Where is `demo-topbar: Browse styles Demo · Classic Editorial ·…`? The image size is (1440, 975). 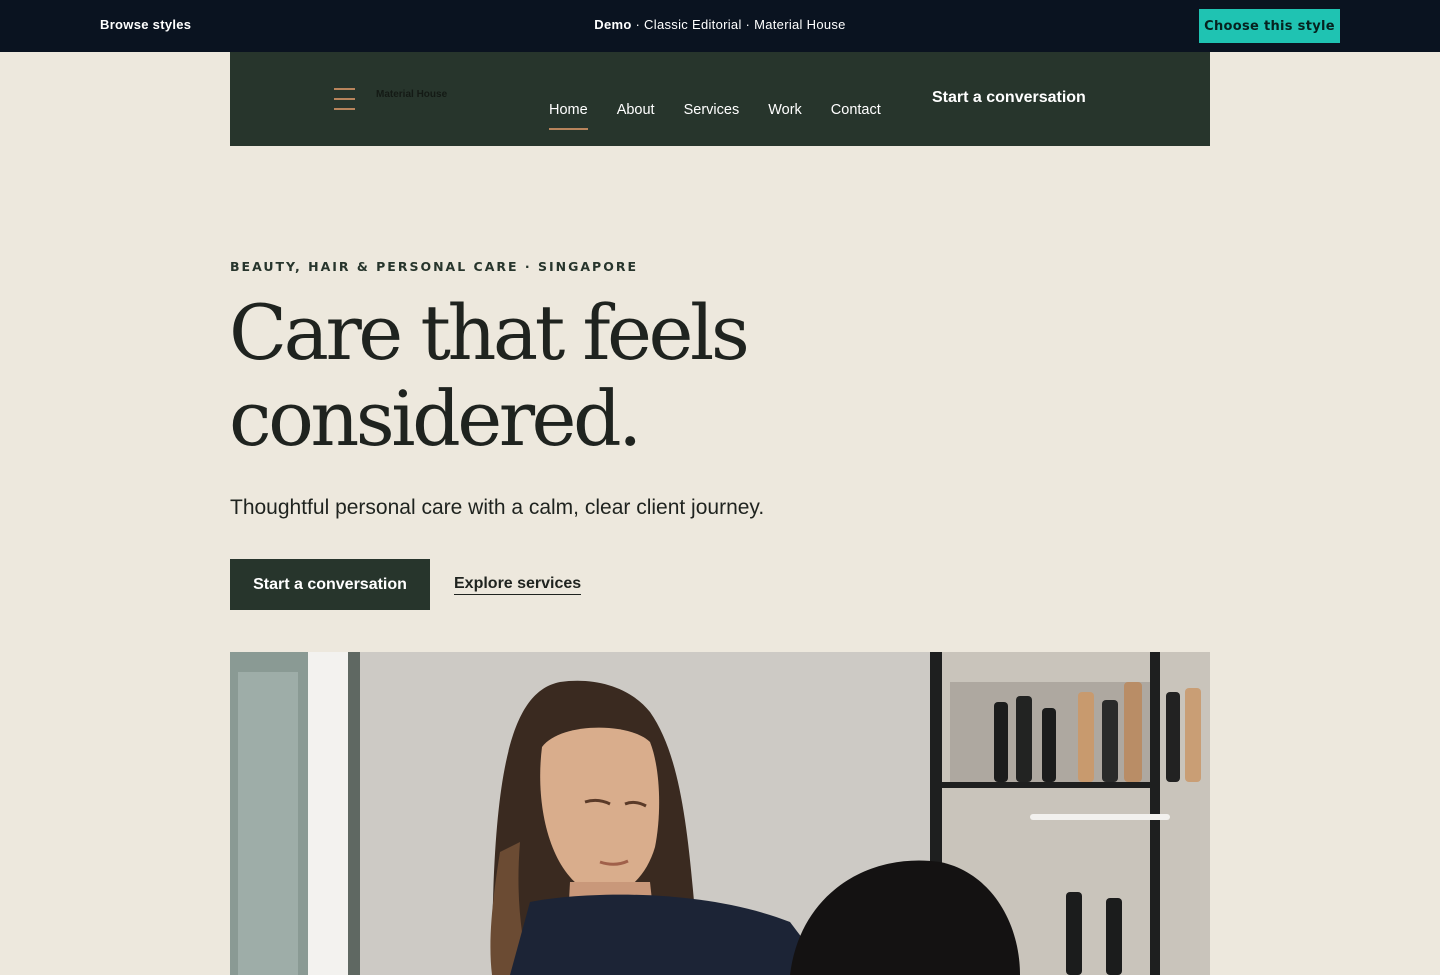 demo-topbar: Browse styles Demo · Classic Editorial ·… is located at coordinates (720, 26).